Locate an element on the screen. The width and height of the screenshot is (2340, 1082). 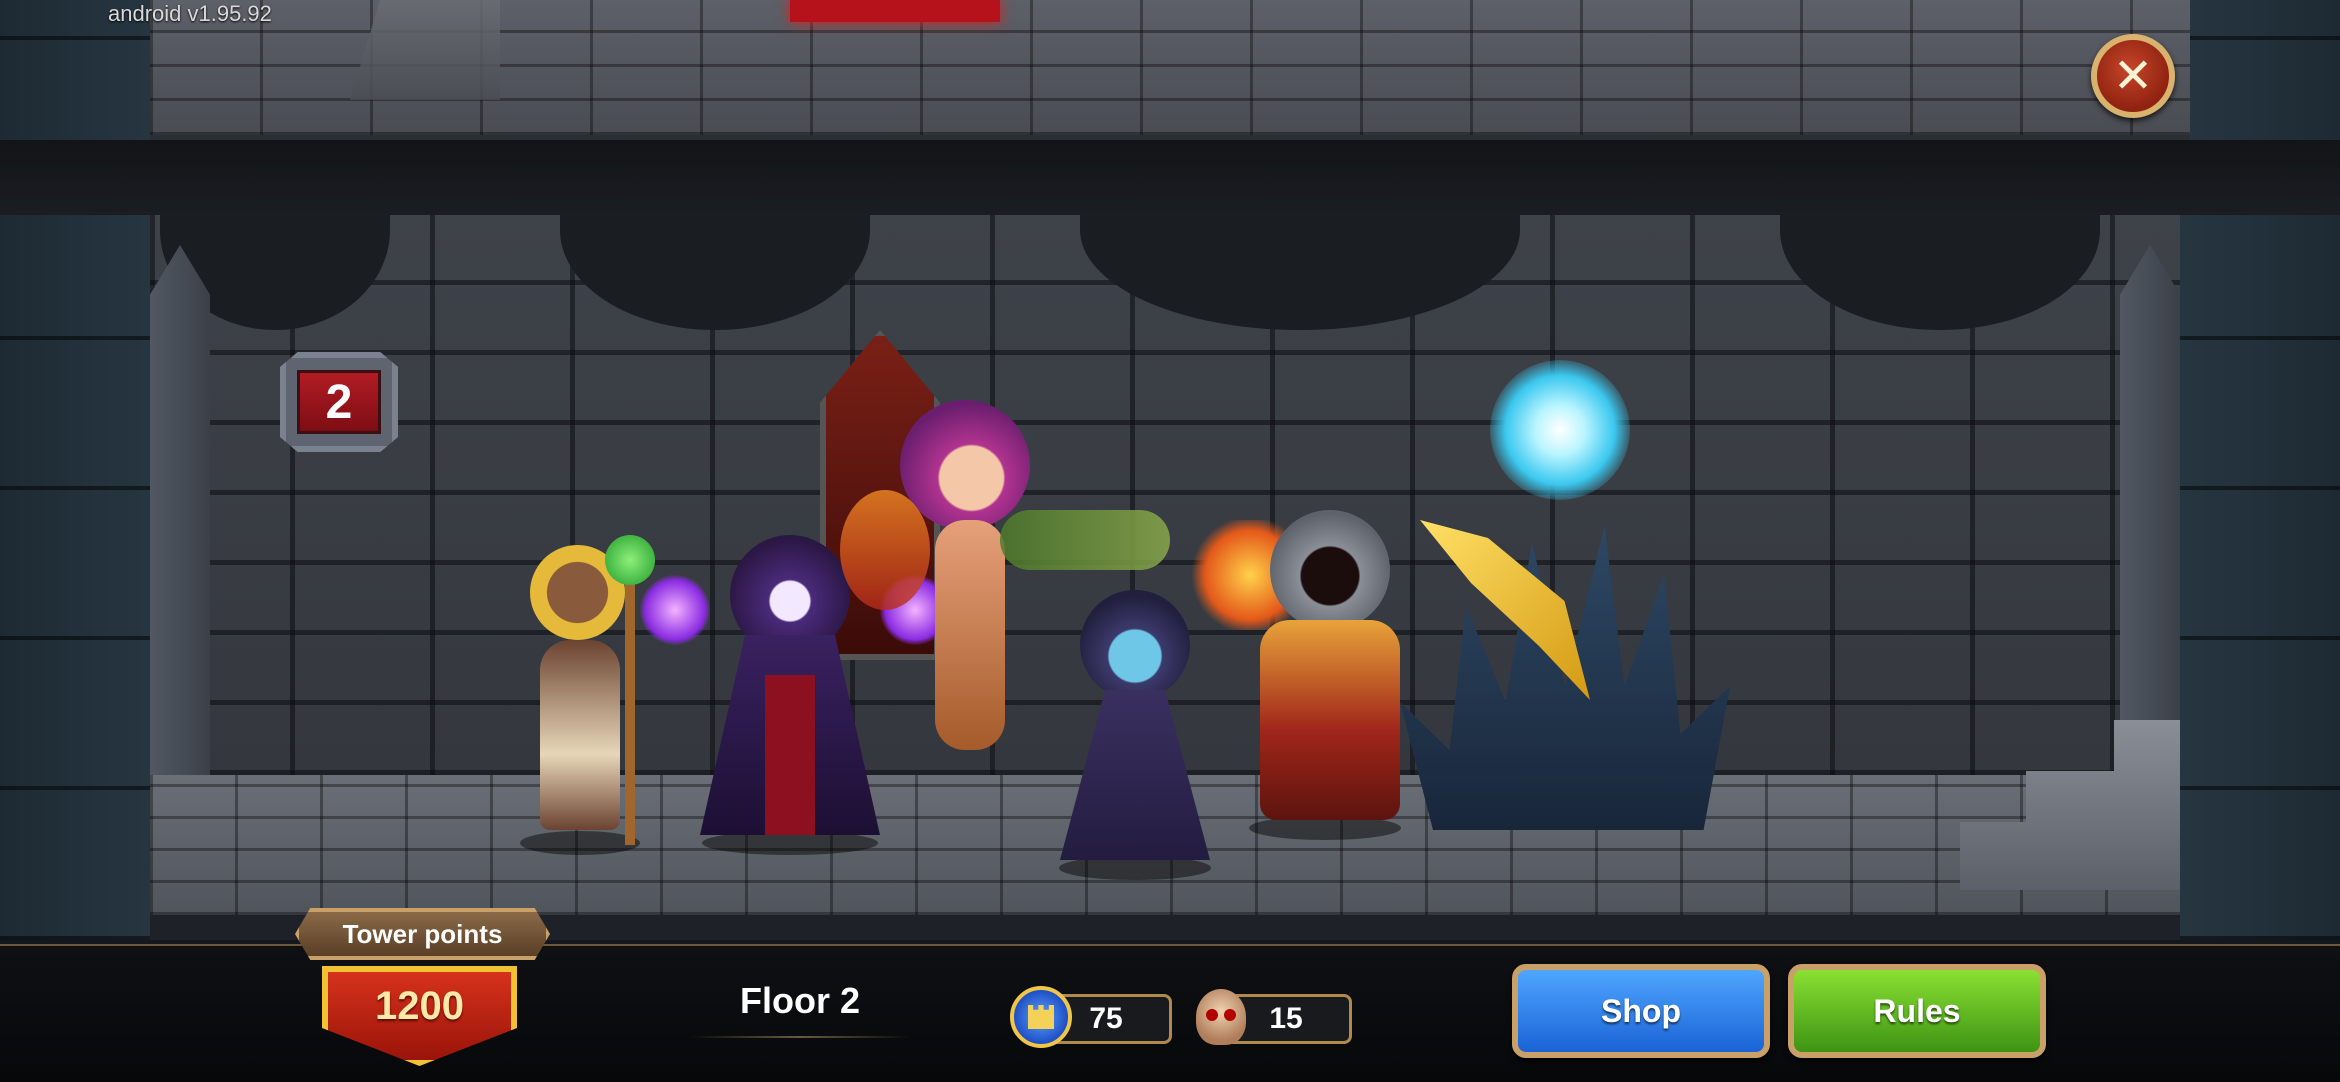
skull-resource: 15 is located at coordinates (1275, 1017).